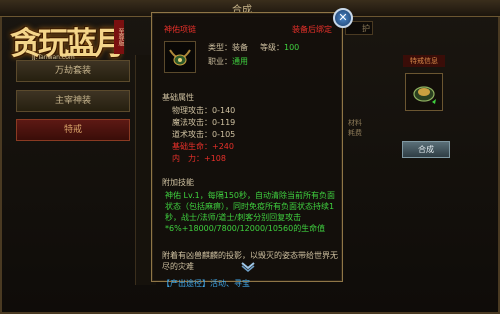 The height and width of the screenshot is (314, 500). I want to click on logo-seal: 至尊版, so click(119, 37).